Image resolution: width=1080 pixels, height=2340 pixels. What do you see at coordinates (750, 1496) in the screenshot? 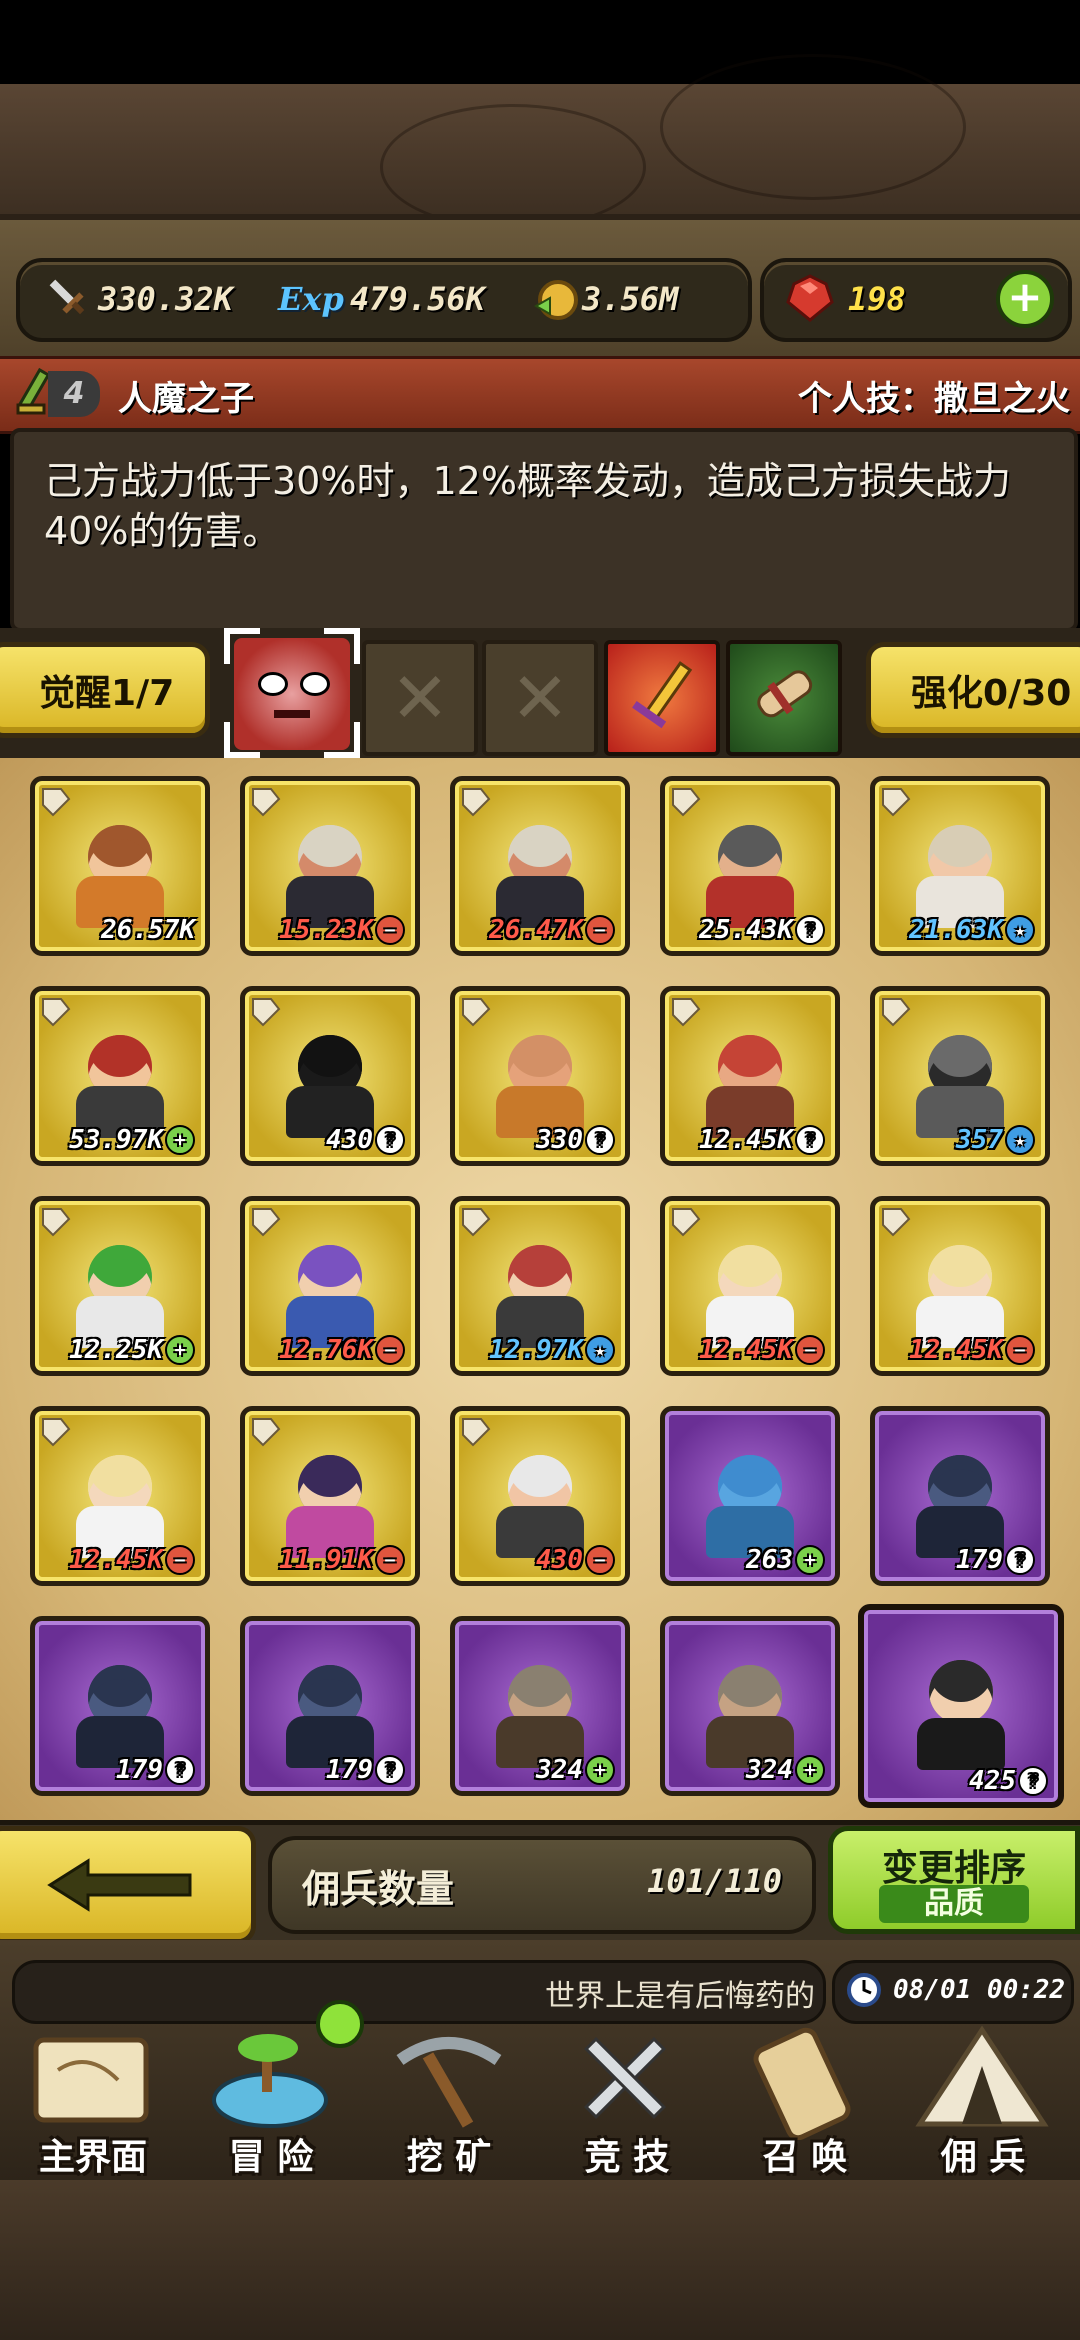
I see `mercenary-card: 263 +` at bounding box center [750, 1496].